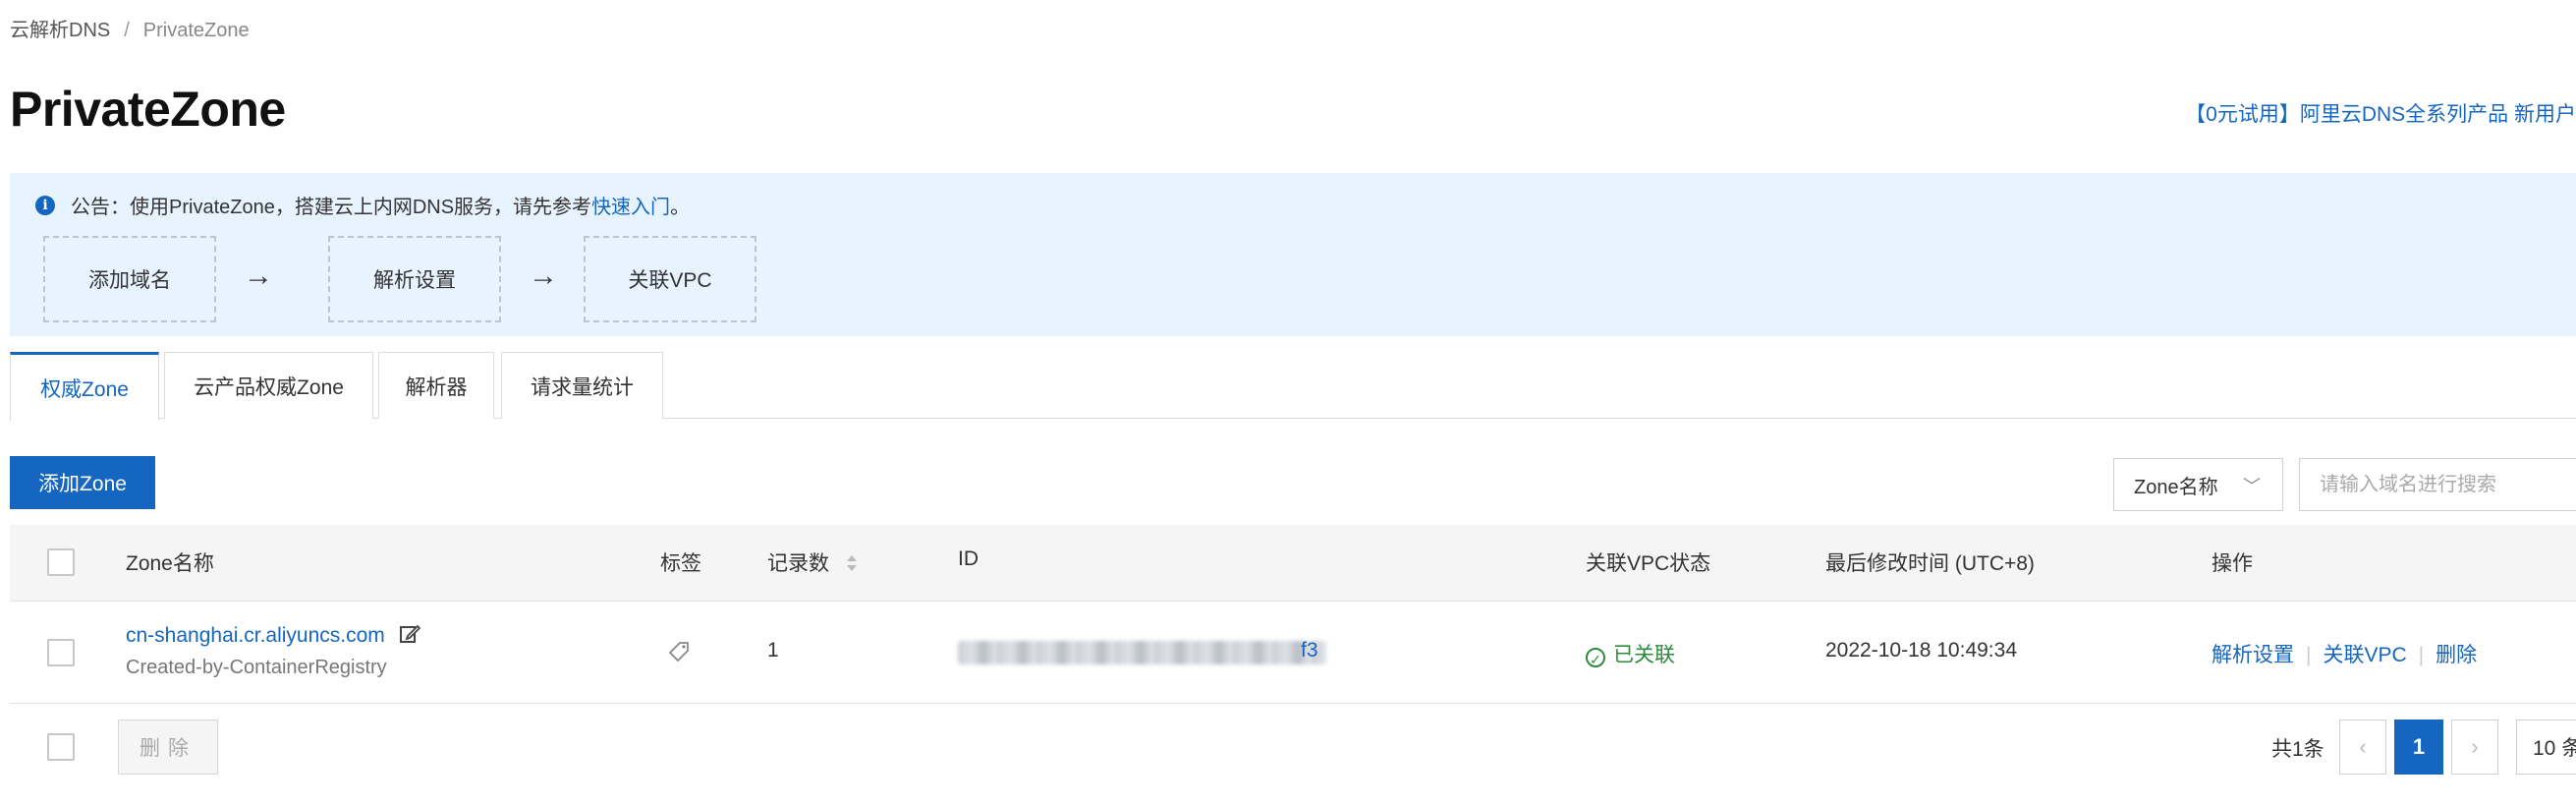 The height and width of the screenshot is (806, 2576). What do you see at coordinates (61, 652) in the screenshot?
I see `row-checkbox` at bounding box center [61, 652].